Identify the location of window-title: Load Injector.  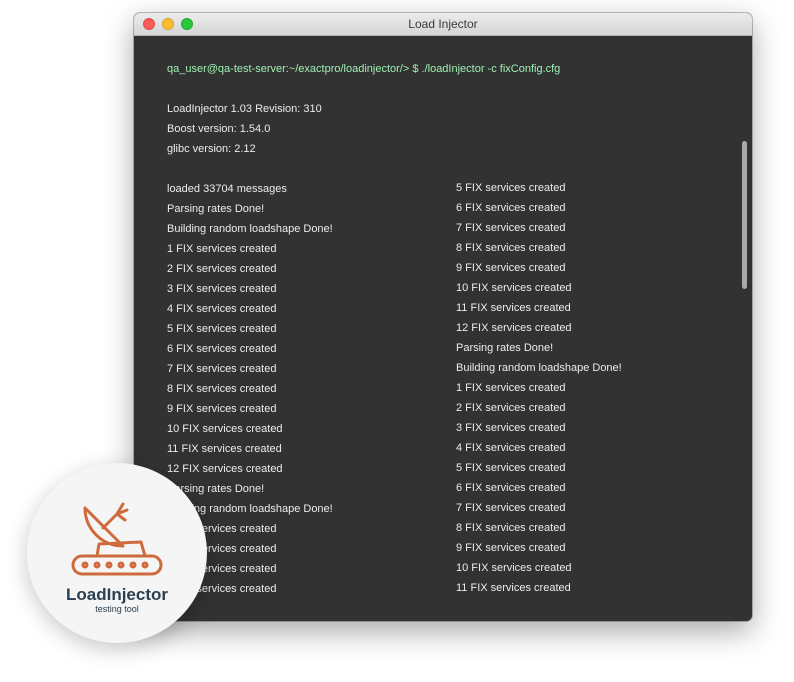
(443, 24).